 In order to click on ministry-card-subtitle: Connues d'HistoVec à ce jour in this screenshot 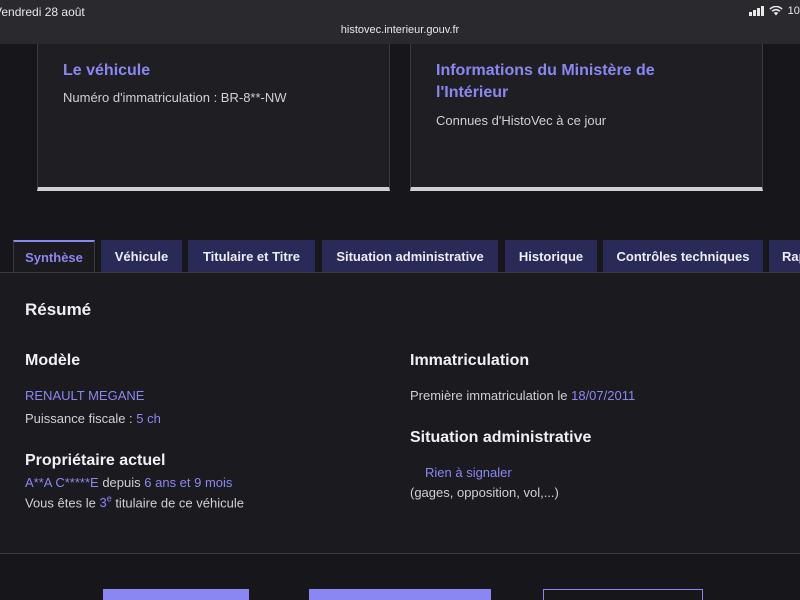, I will do `click(521, 120)`.